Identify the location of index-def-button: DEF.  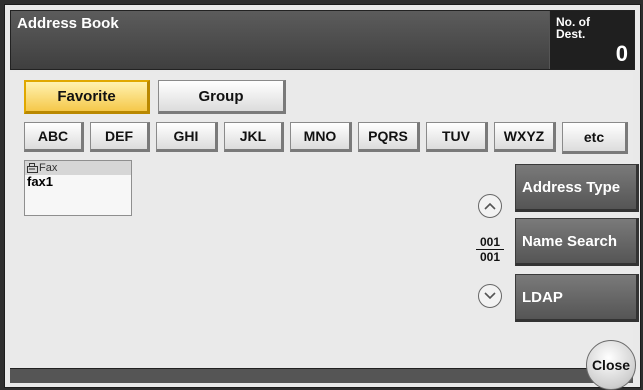
(120, 137).